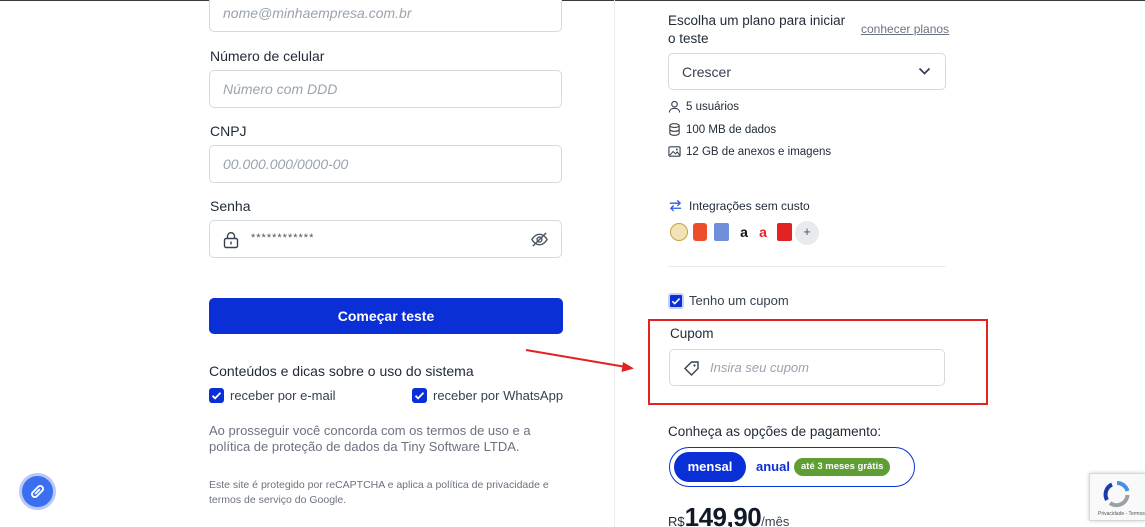  I want to click on feature-users-text: 5 usuários, so click(713, 107).